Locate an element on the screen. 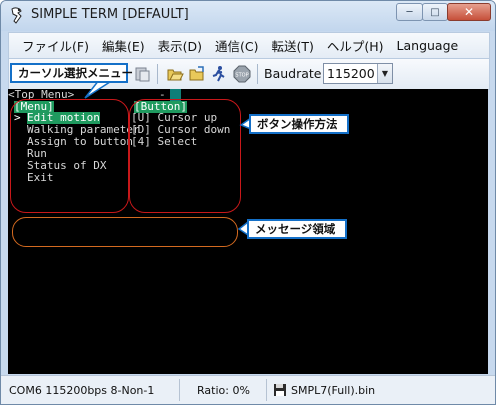  minimize-button: ─ is located at coordinates (409, 12).